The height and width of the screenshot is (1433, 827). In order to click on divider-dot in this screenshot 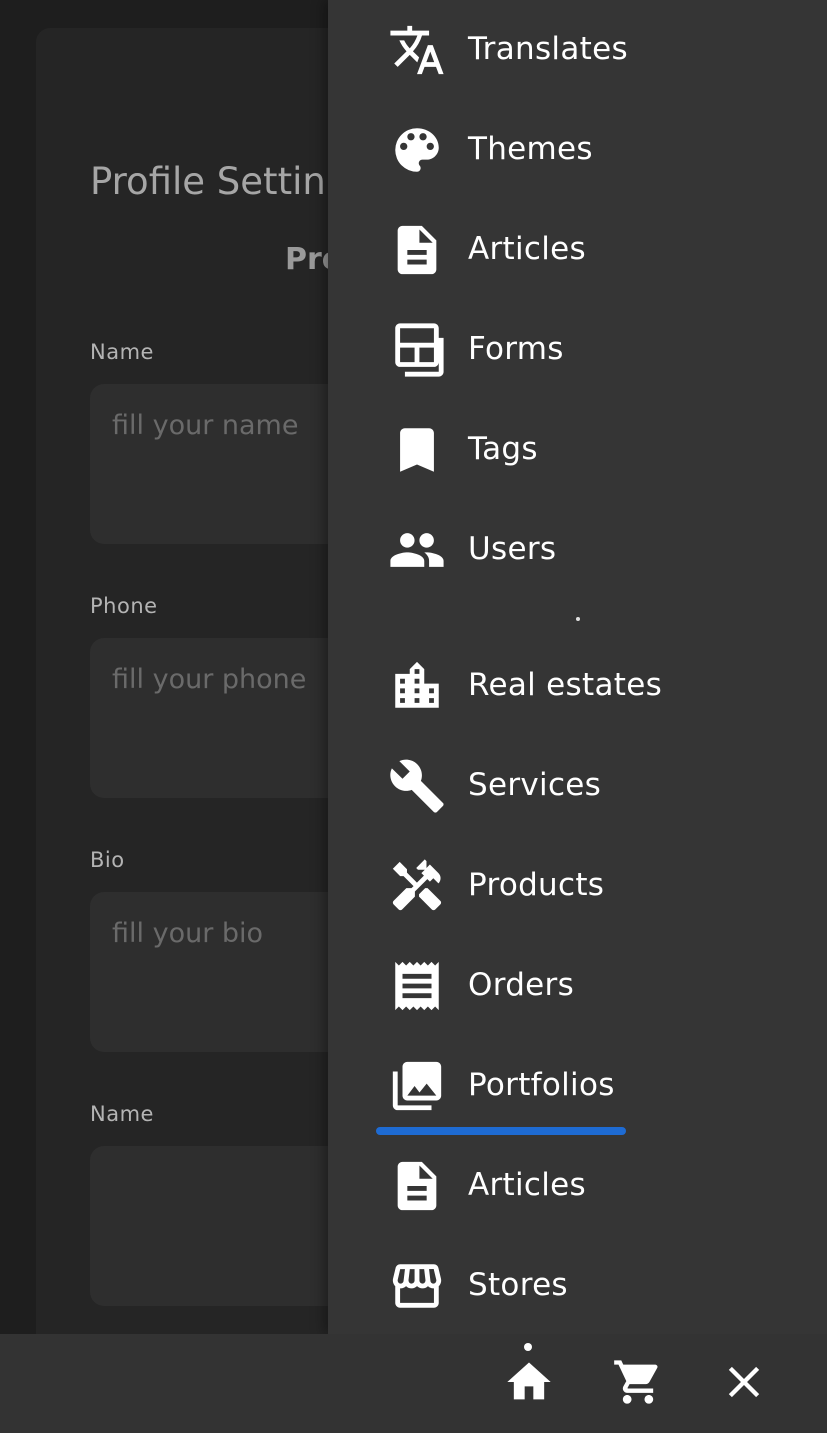, I will do `click(578, 619)`.